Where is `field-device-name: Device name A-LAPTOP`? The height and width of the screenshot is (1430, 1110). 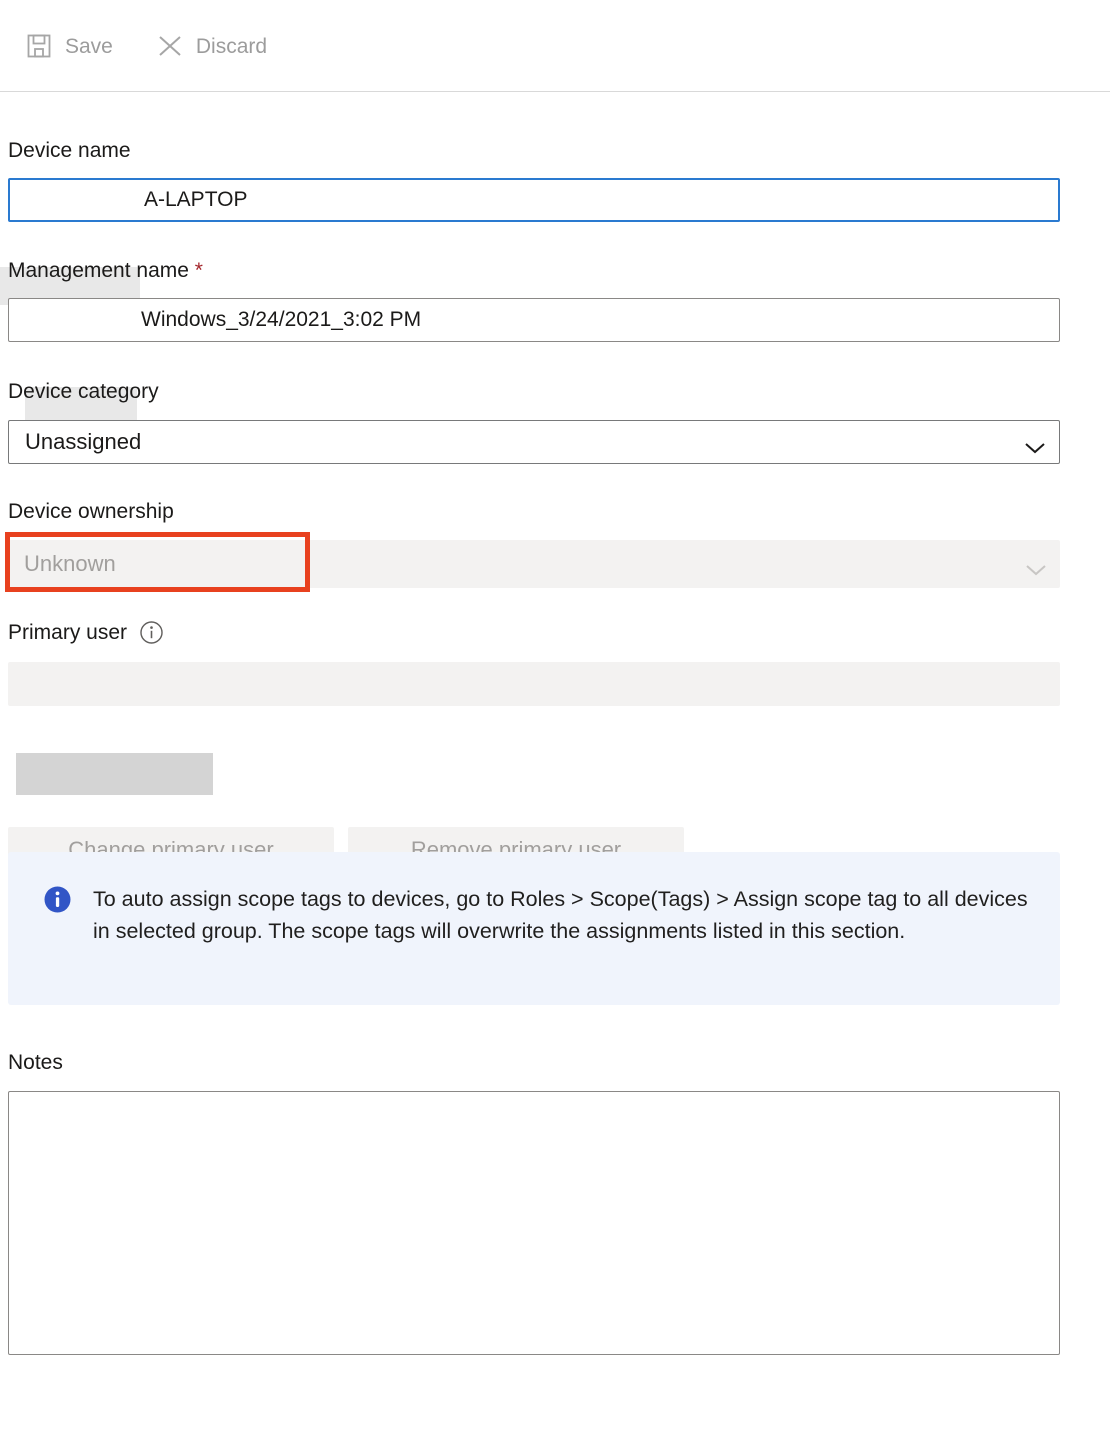 field-device-name: Device name A-LAPTOP is located at coordinates (534, 181).